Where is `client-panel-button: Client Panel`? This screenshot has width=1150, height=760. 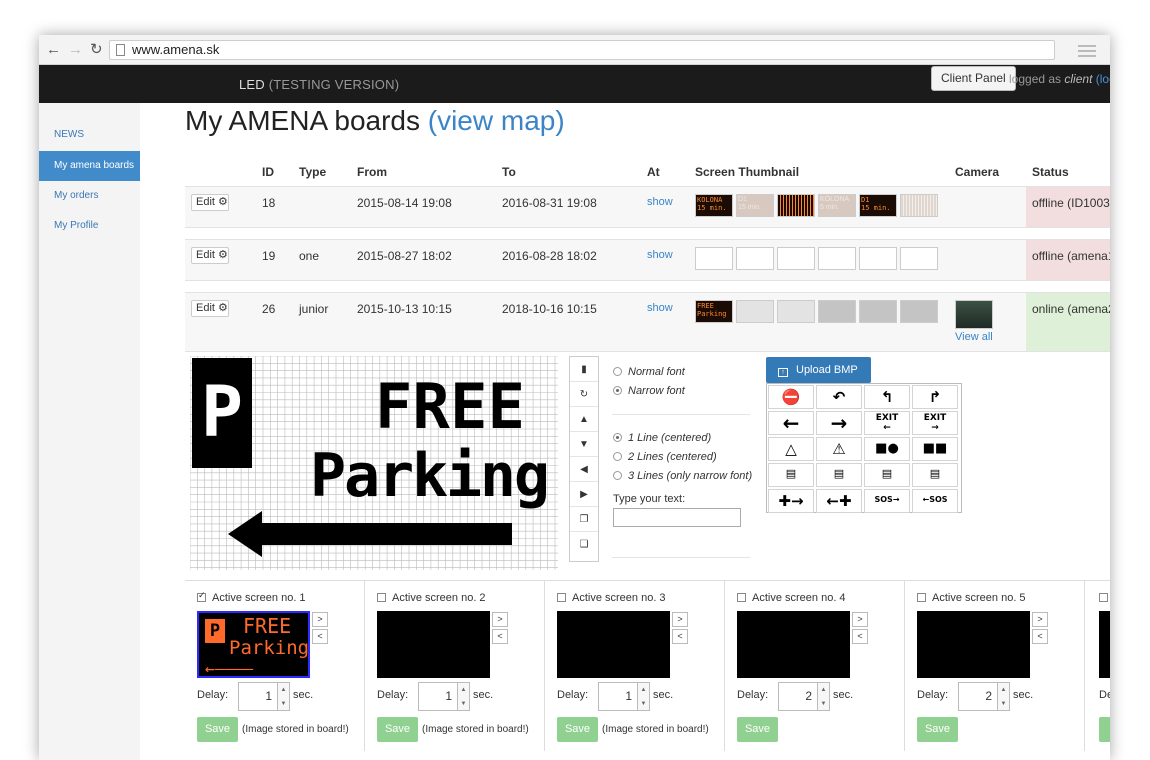
client-panel-button: Client Panel is located at coordinates (973, 78).